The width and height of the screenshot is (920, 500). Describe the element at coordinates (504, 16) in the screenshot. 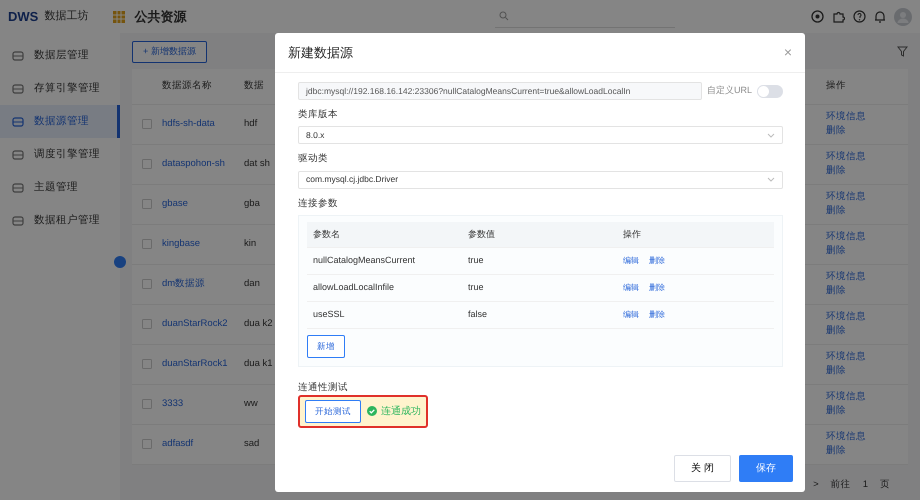

I see `search-icon` at that location.